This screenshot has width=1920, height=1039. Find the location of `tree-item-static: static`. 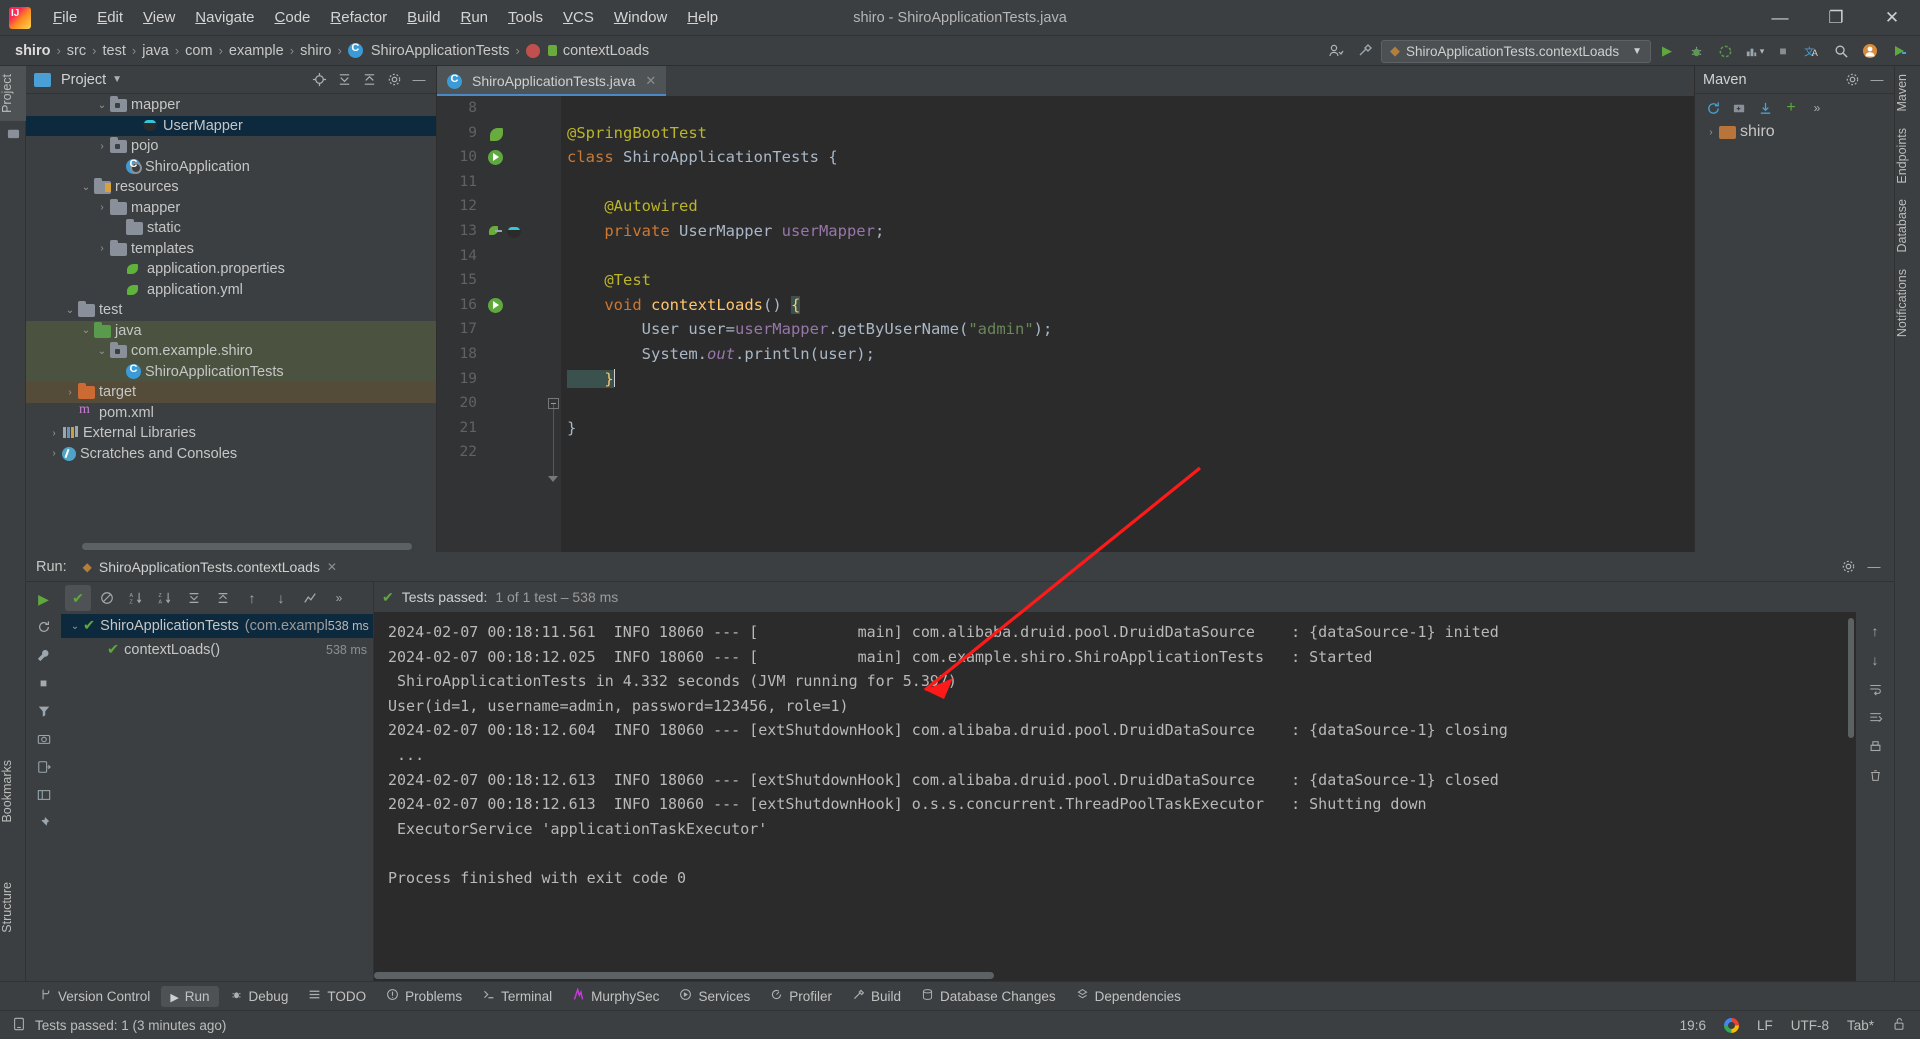

tree-item-static: static is located at coordinates (231, 228).